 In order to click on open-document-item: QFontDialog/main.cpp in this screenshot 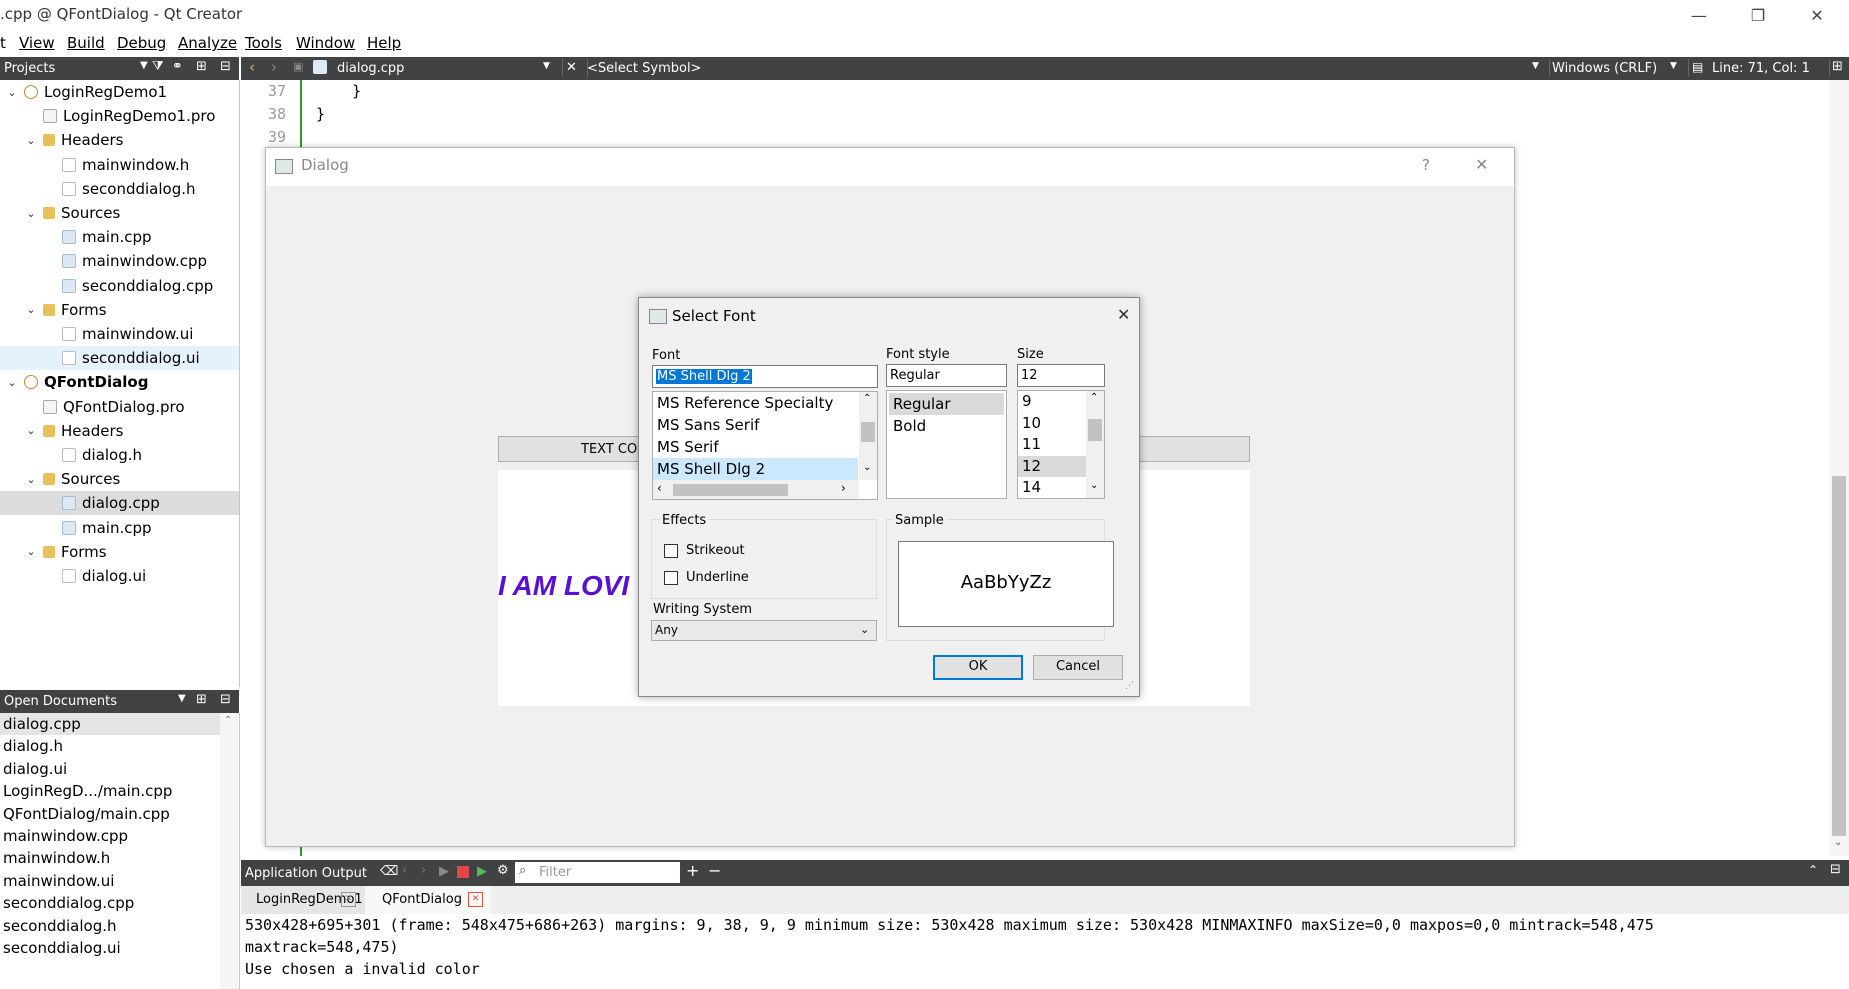, I will do `click(110, 814)`.